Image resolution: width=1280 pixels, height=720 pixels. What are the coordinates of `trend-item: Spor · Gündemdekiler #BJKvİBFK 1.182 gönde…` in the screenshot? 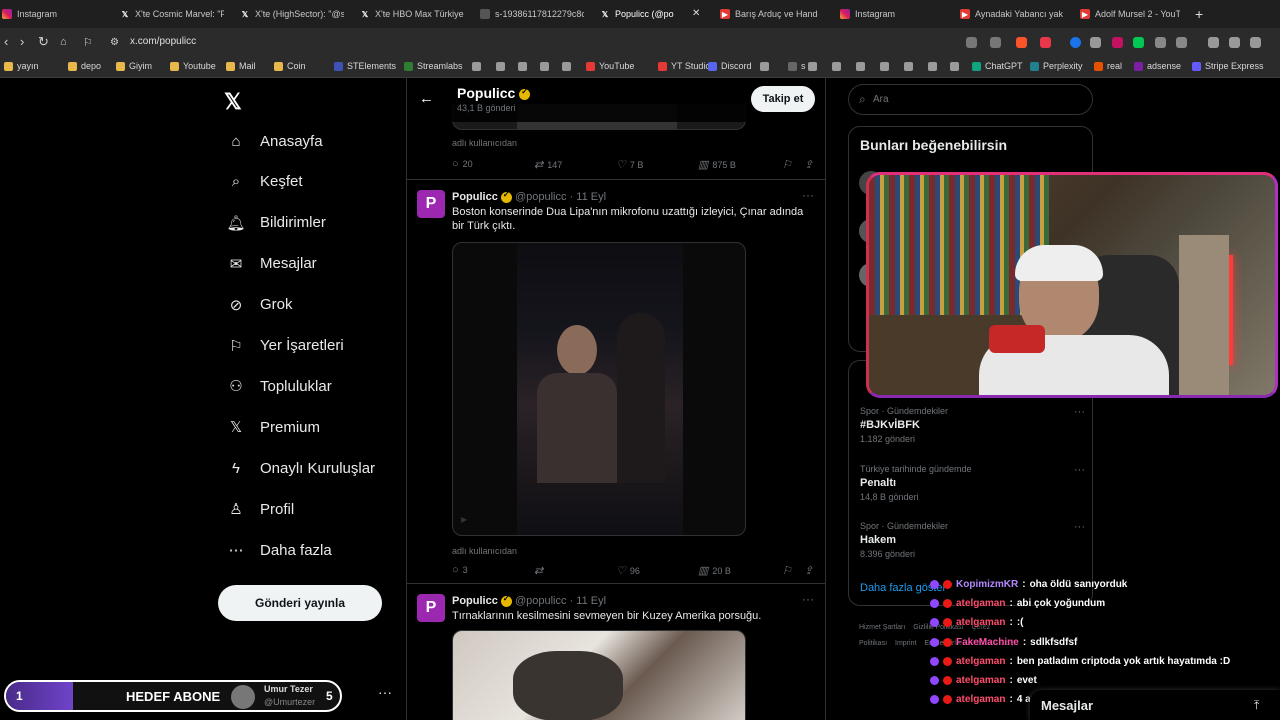 It's located at (972, 425).